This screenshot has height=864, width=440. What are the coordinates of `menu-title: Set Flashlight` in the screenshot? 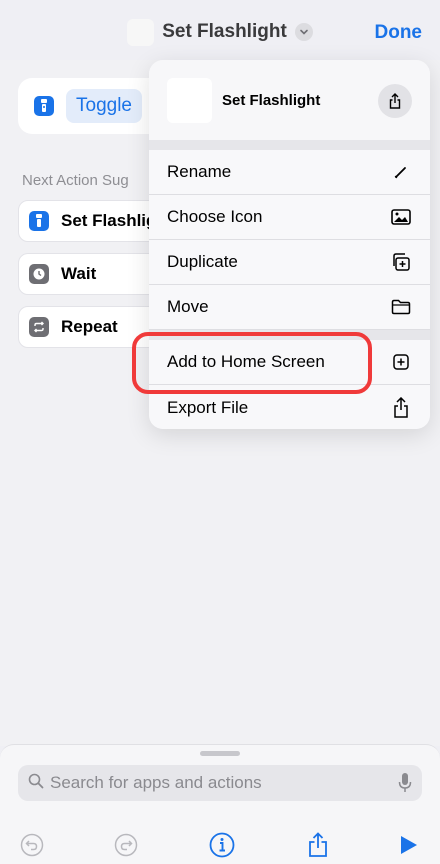 It's located at (271, 100).